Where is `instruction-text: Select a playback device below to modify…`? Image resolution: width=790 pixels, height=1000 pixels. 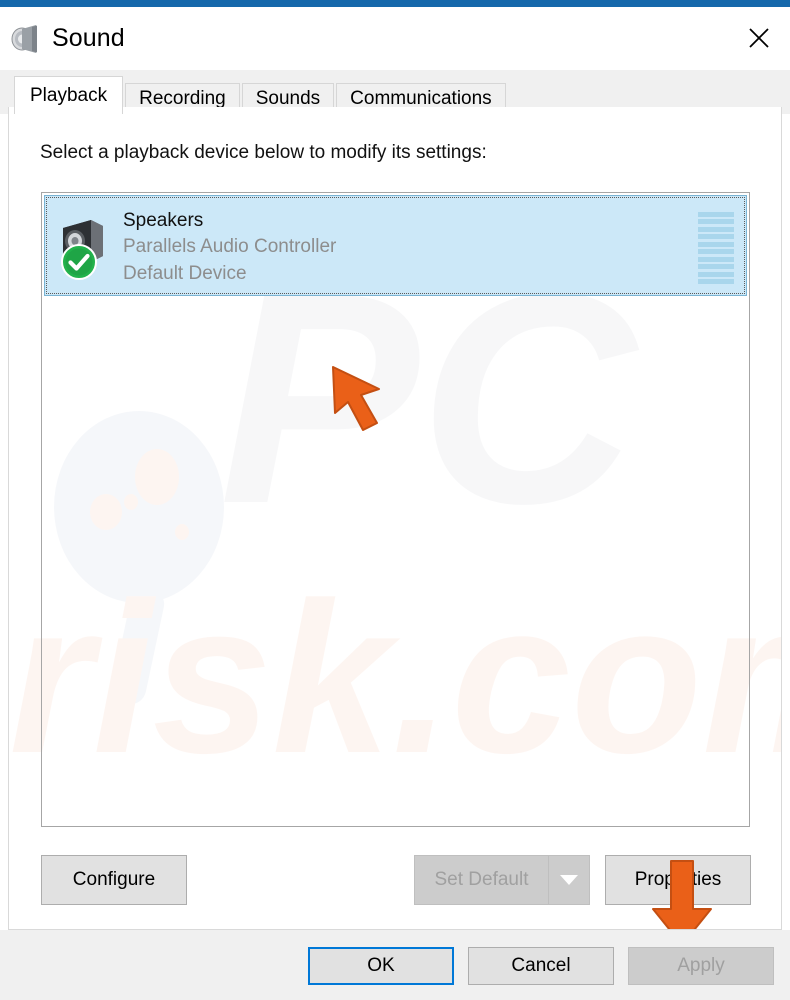 instruction-text: Select a playback device below to modify… is located at coordinates (263, 152).